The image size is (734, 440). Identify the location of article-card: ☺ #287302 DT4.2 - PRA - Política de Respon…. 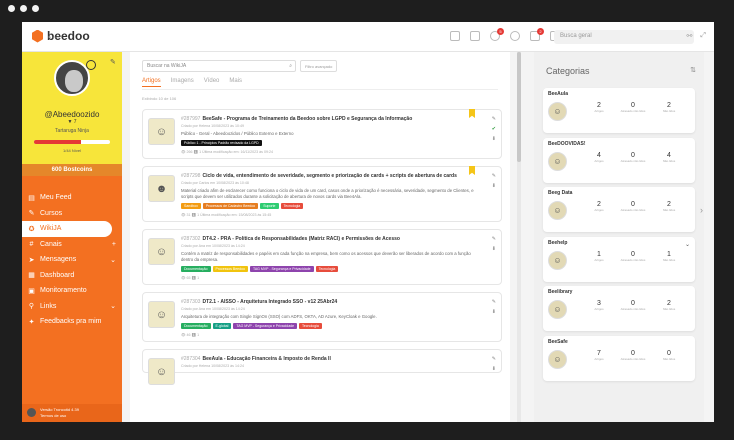
(322, 257).